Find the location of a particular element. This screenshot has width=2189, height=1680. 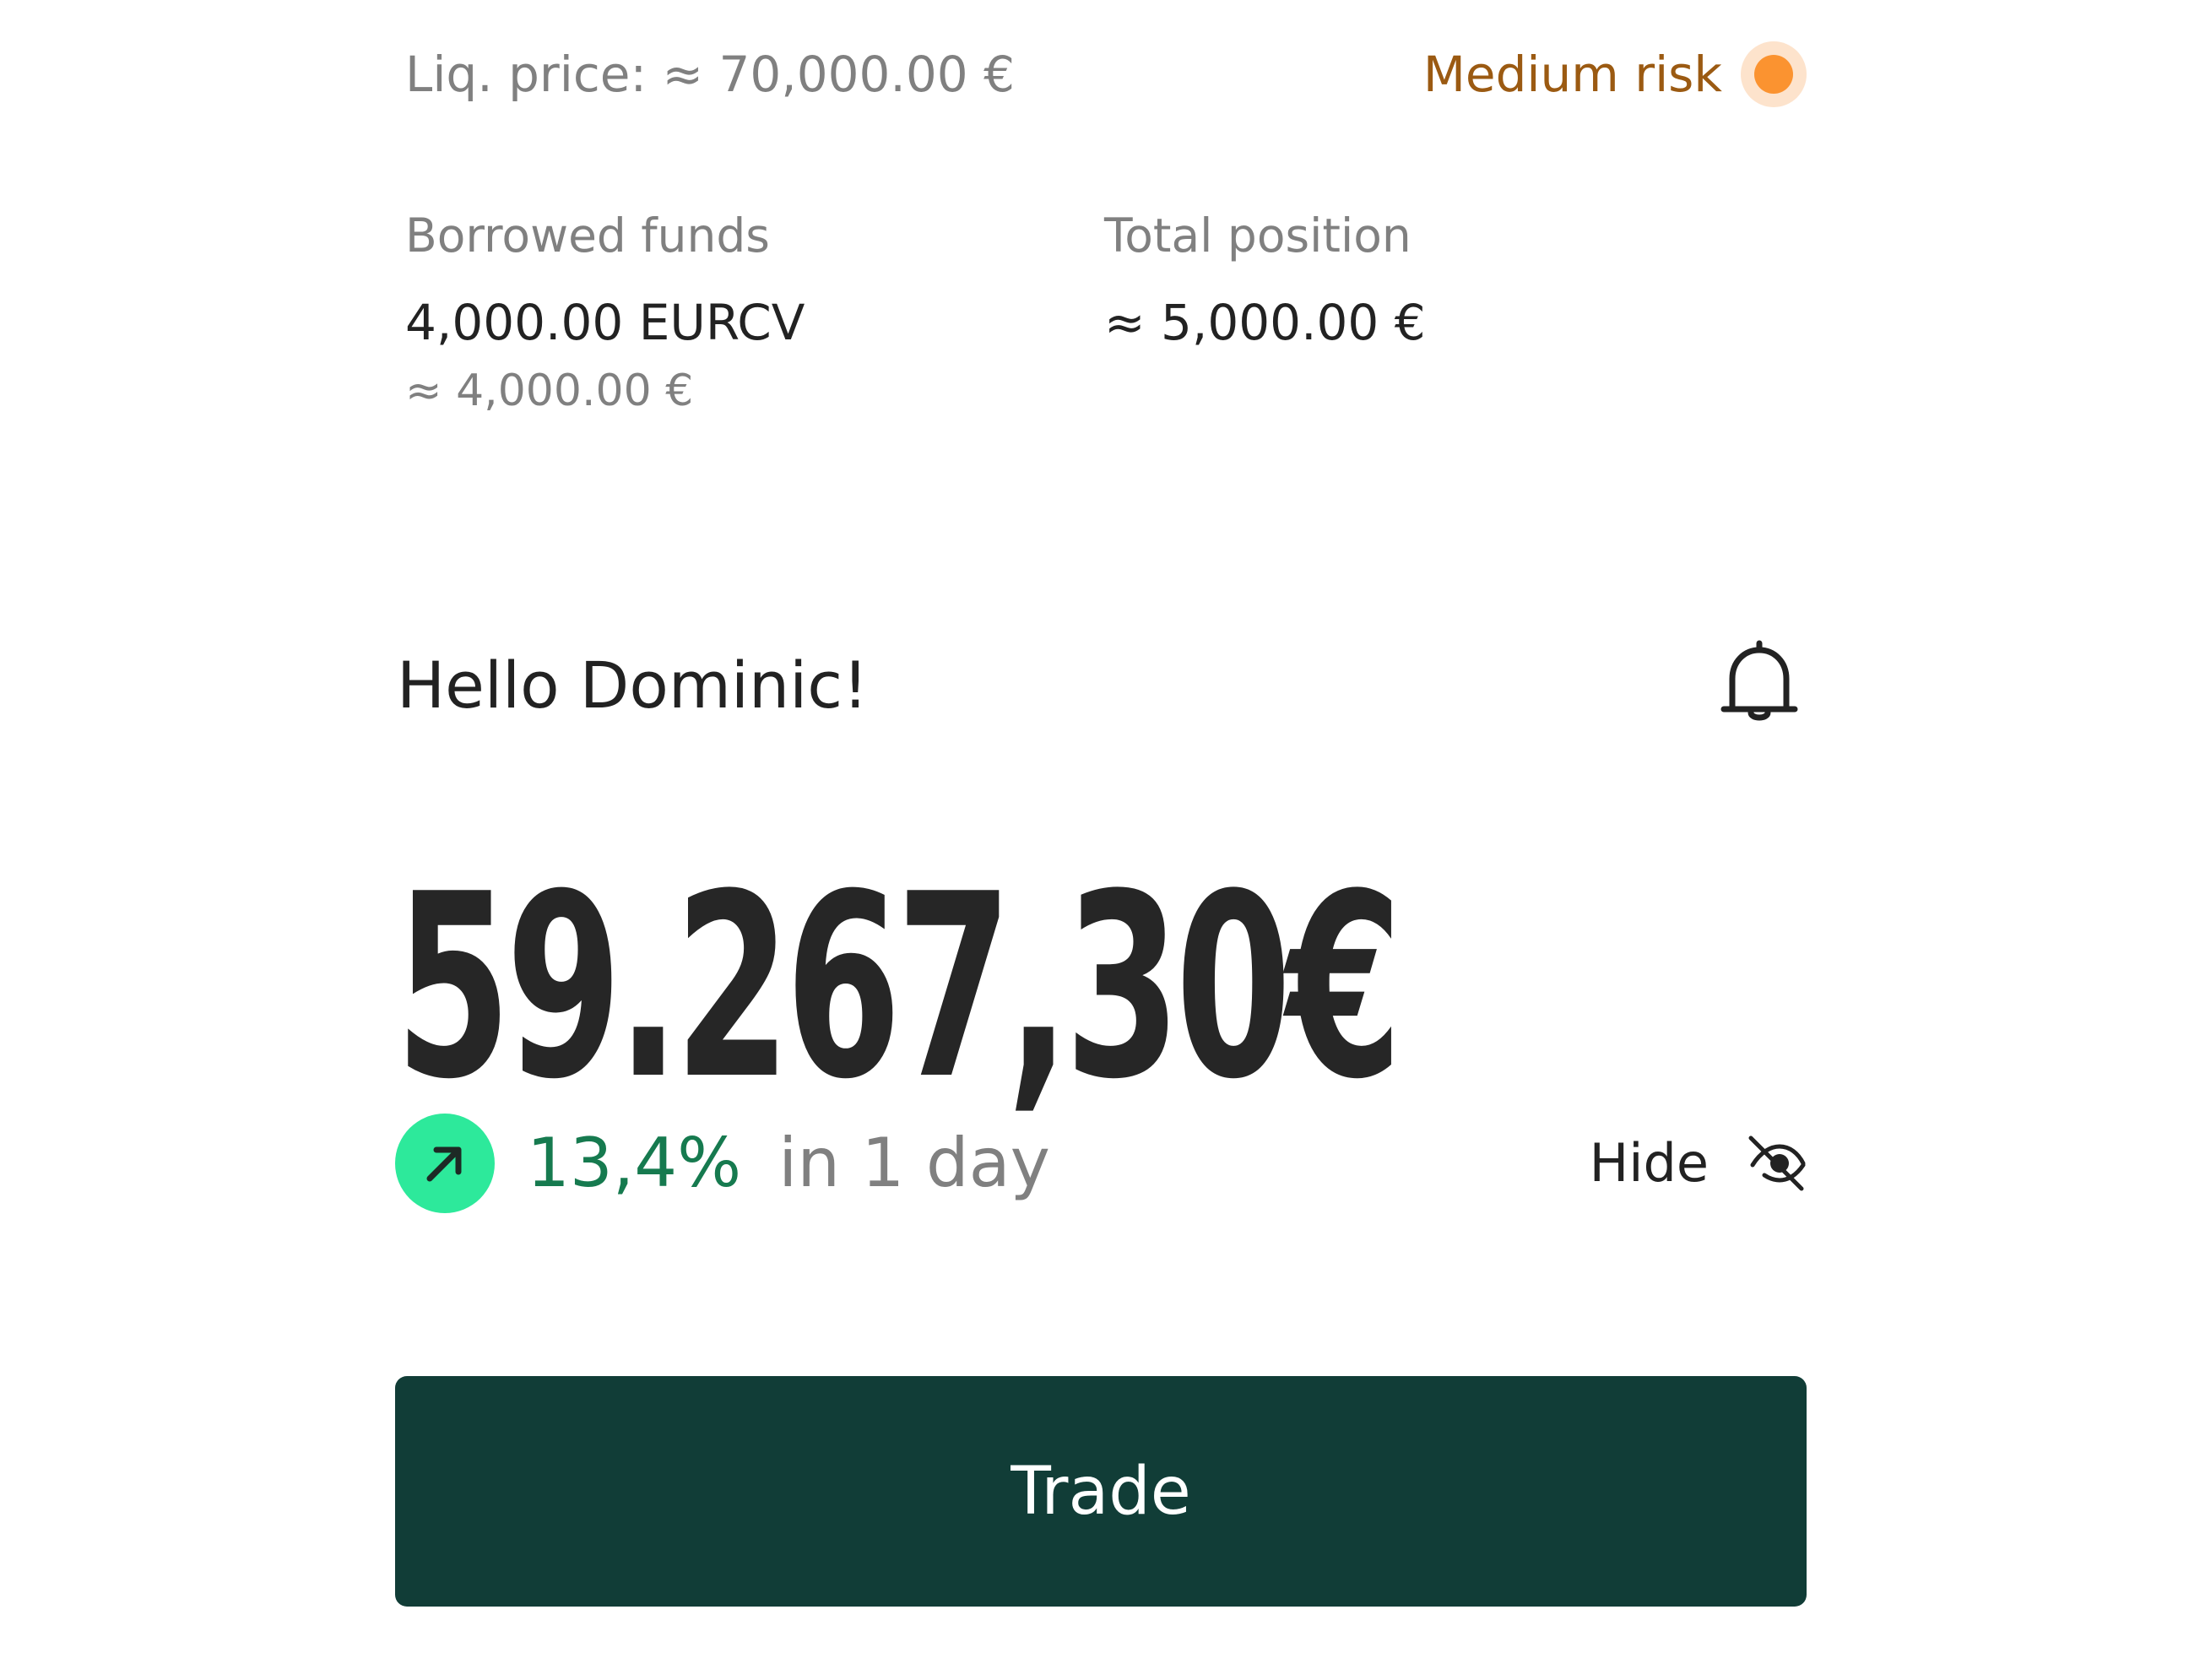

risk-dot-icon is located at coordinates (1774, 74).